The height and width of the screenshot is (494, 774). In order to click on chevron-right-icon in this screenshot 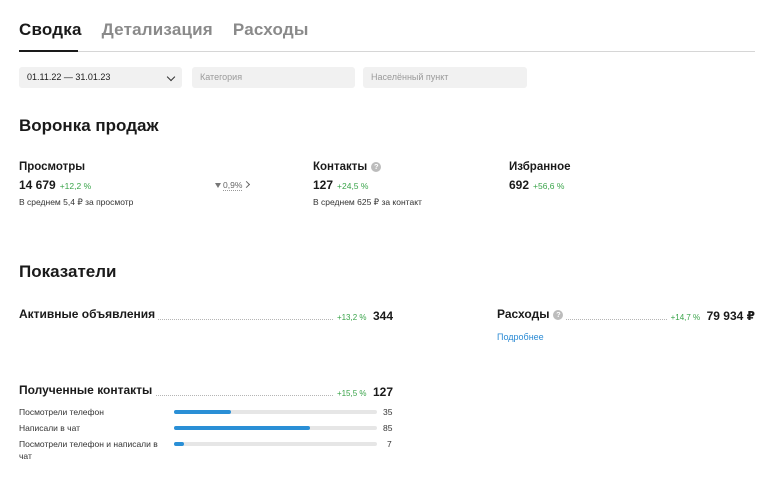, I will do `click(247, 184)`.